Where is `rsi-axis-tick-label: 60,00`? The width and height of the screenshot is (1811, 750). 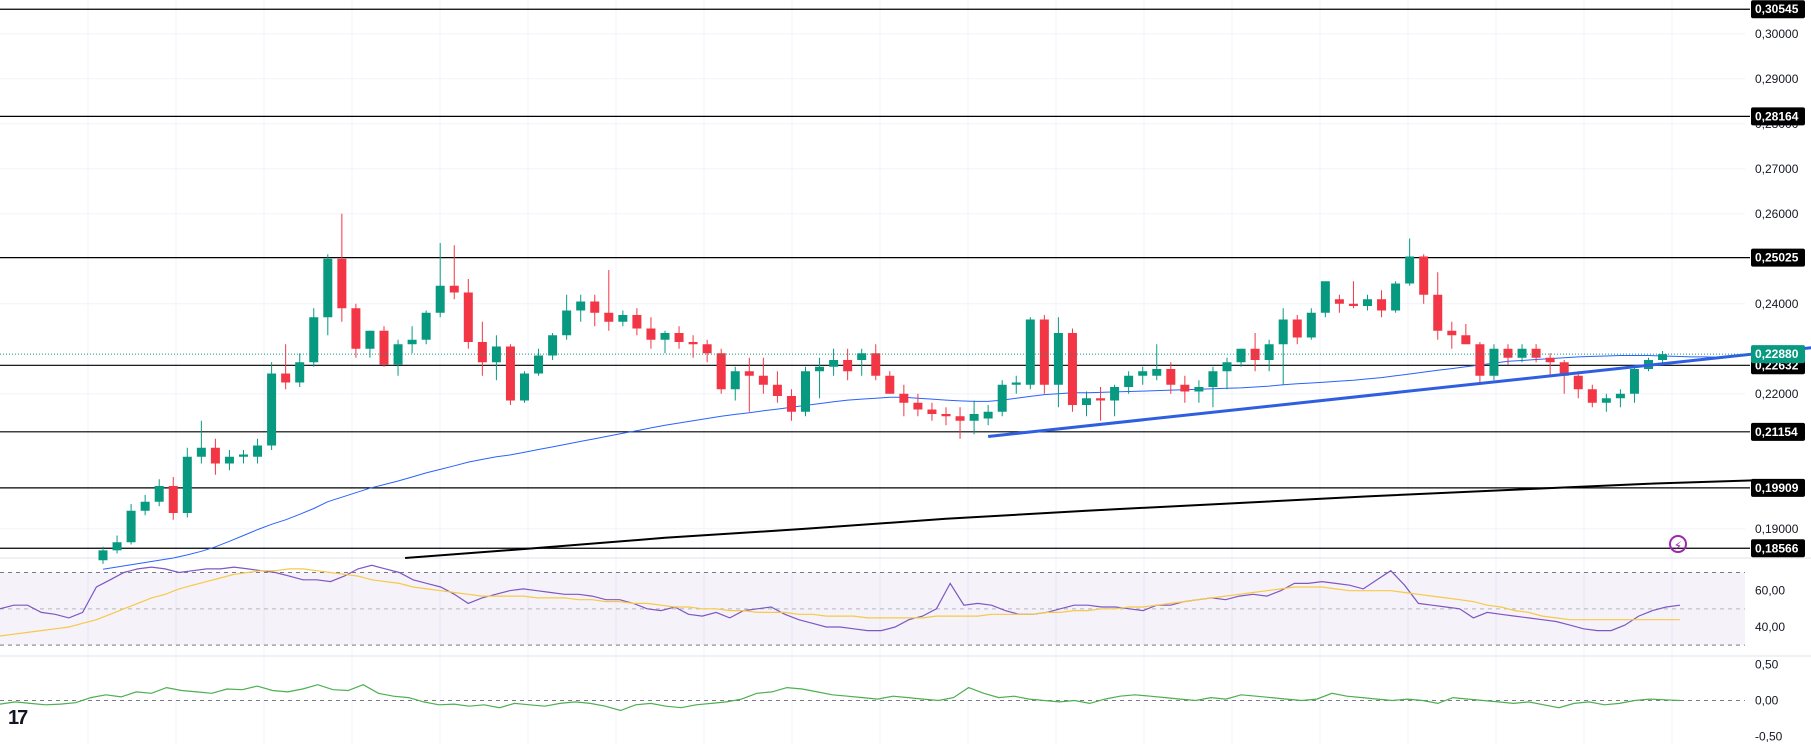 rsi-axis-tick-label: 60,00 is located at coordinates (1770, 591).